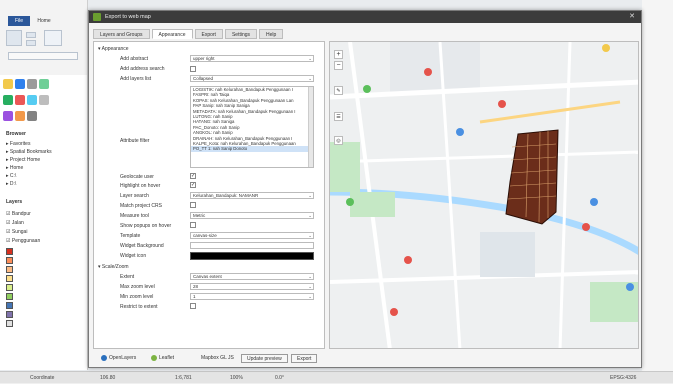 Image resolution: width=673 pixels, height=384 pixels. I want to click on copy-icon, so click(31, 43).